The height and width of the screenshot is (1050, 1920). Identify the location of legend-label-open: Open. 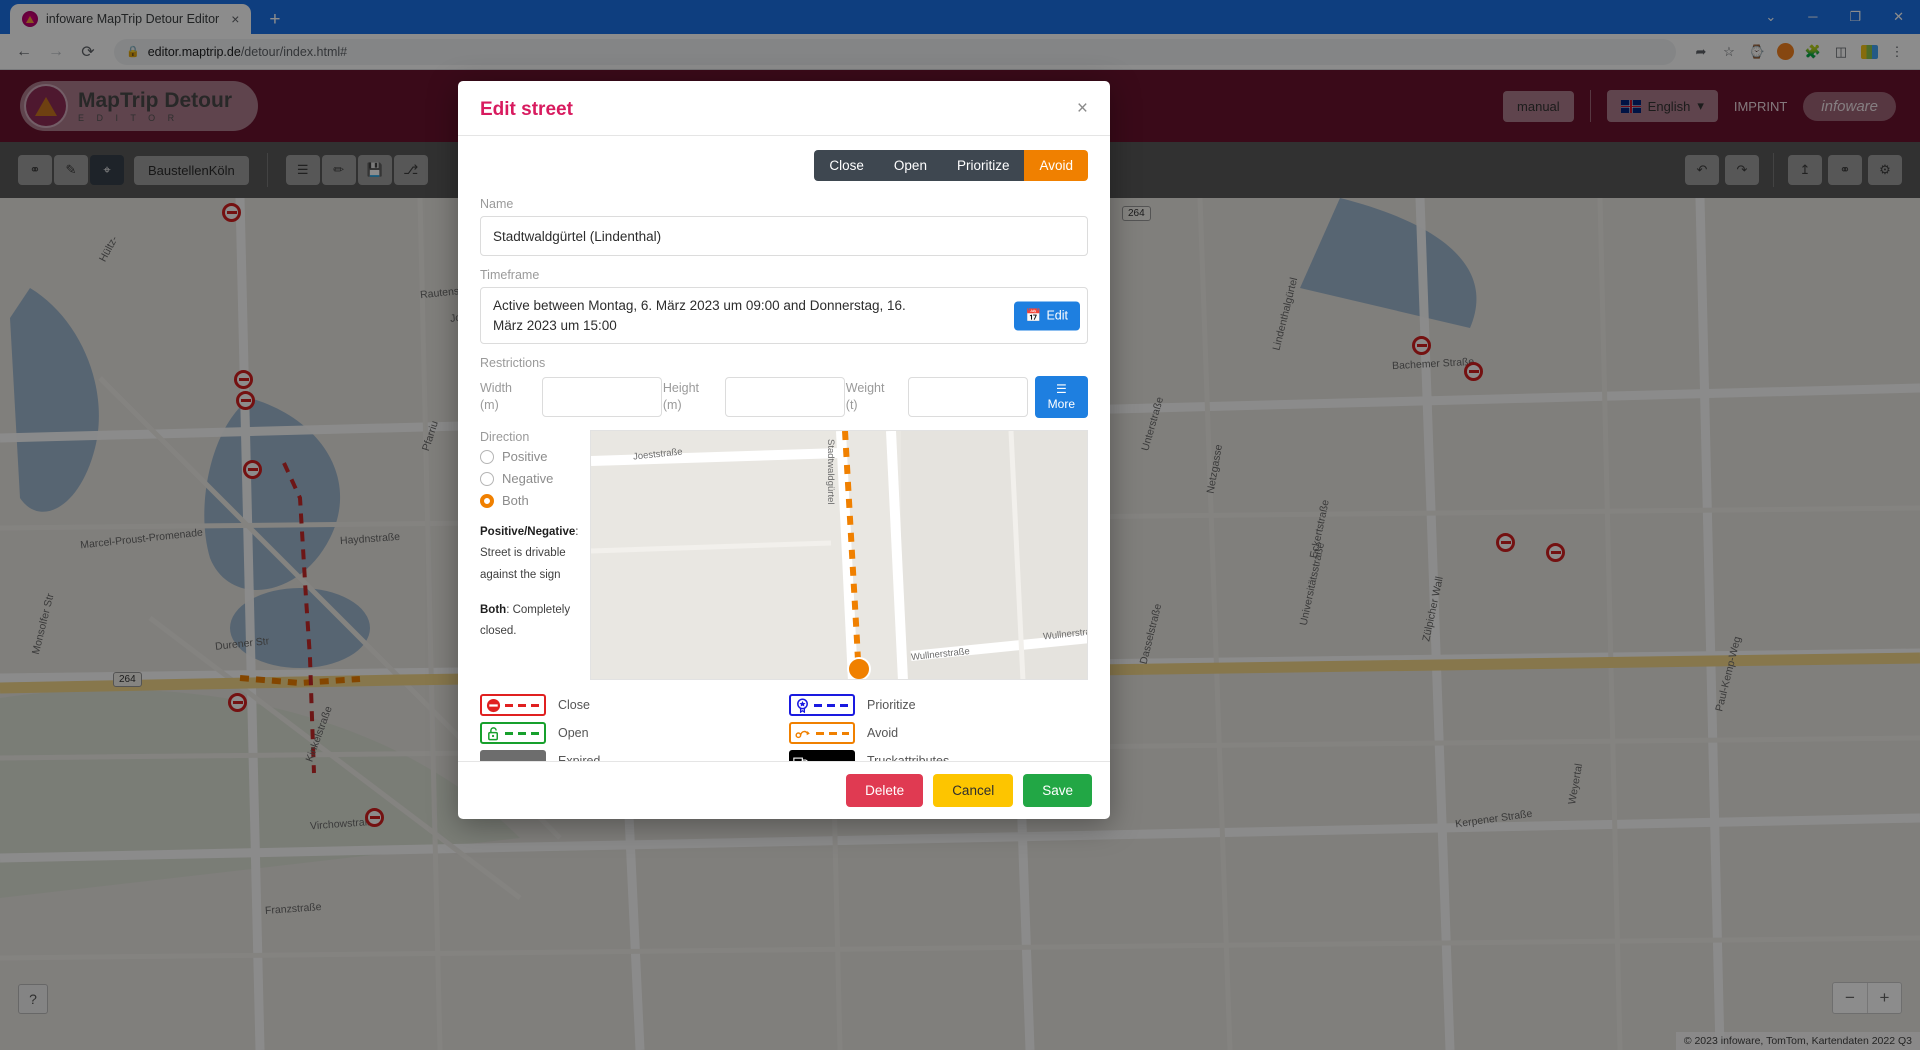
(573, 733).